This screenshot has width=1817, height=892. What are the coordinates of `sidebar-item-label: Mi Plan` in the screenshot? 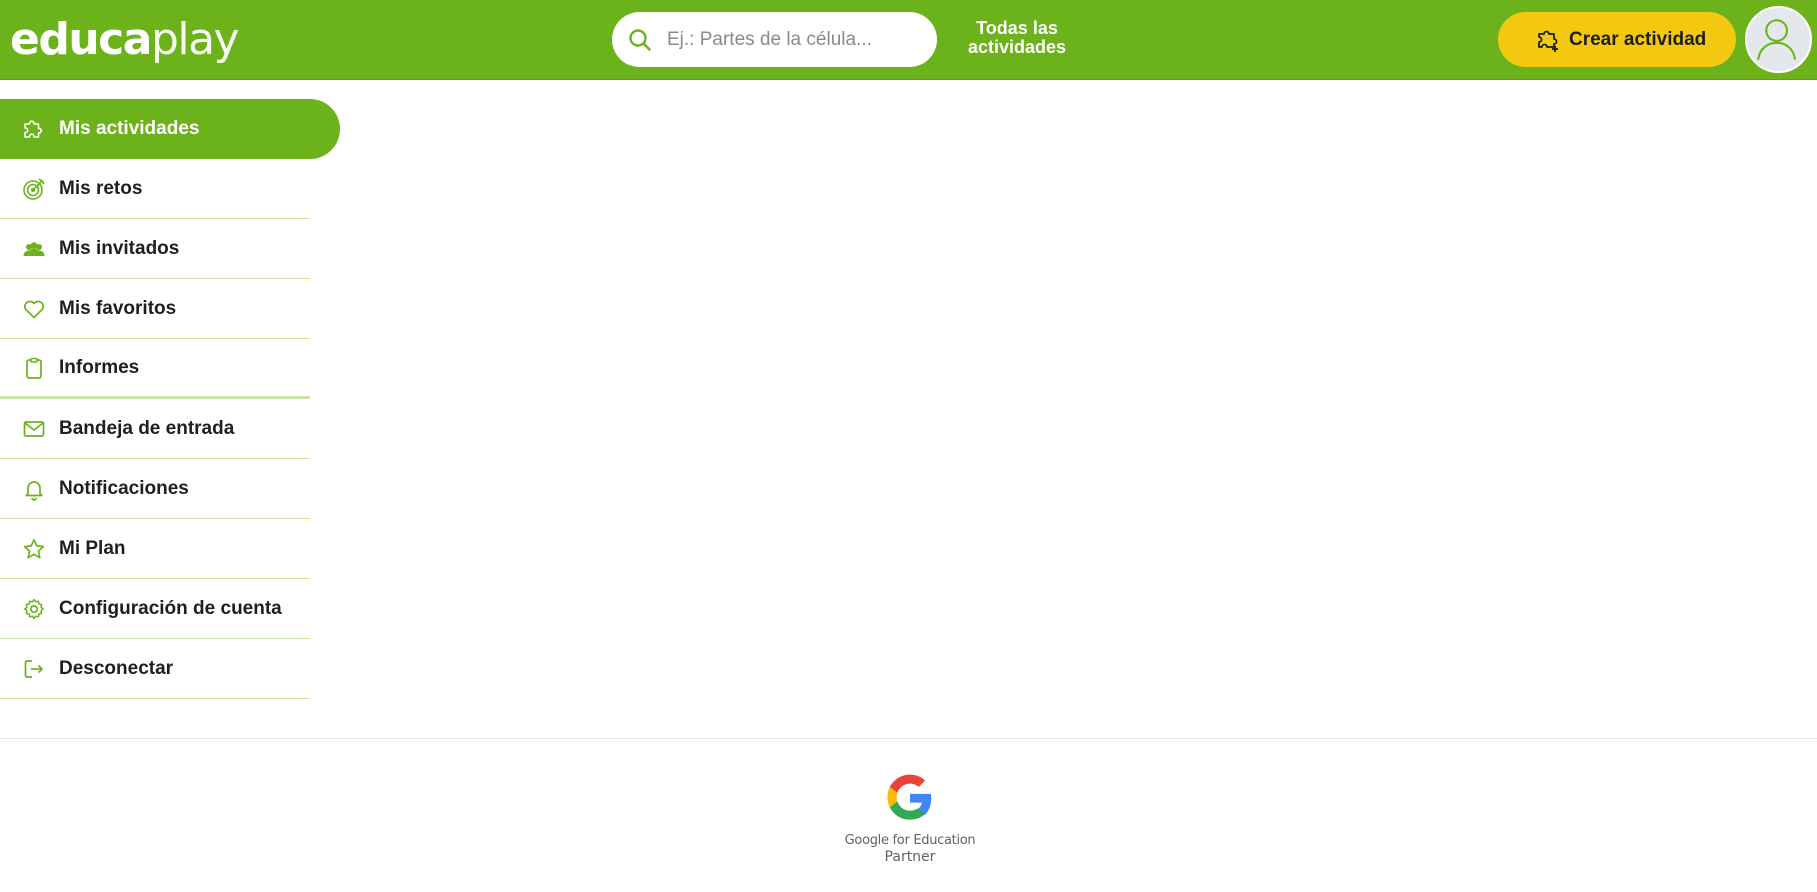 It's located at (92, 548).